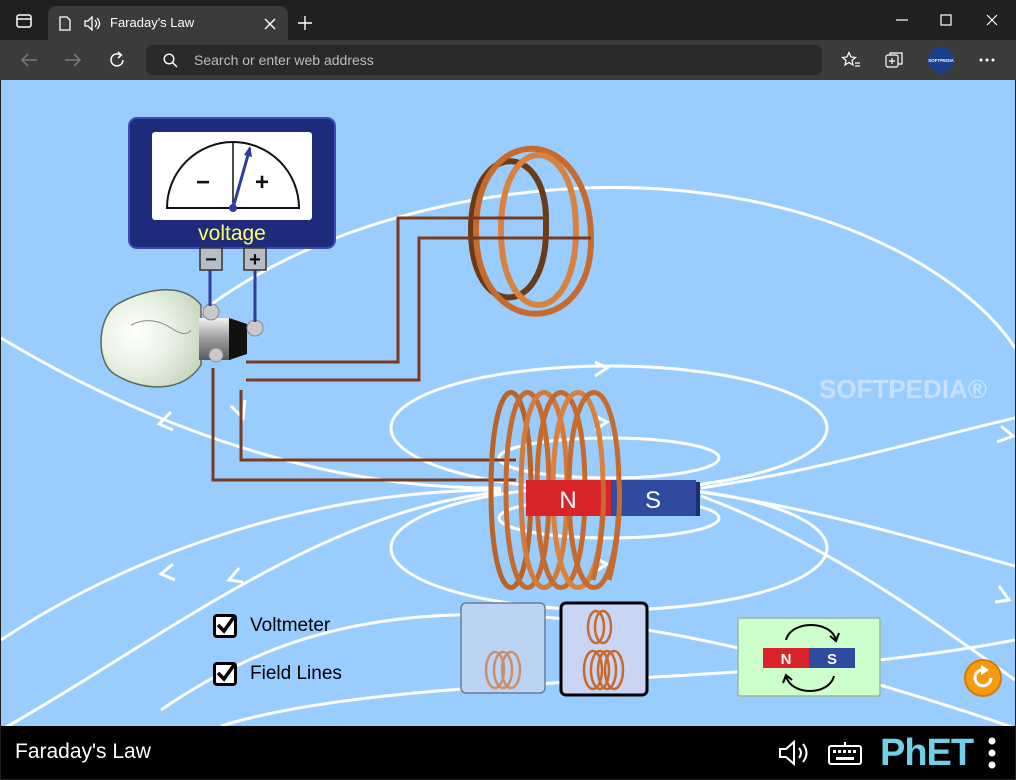 The width and height of the screenshot is (1016, 780). Describe the element at coordinates (270, 24) in the screenshot. I see `close-tab-icon` at that location.